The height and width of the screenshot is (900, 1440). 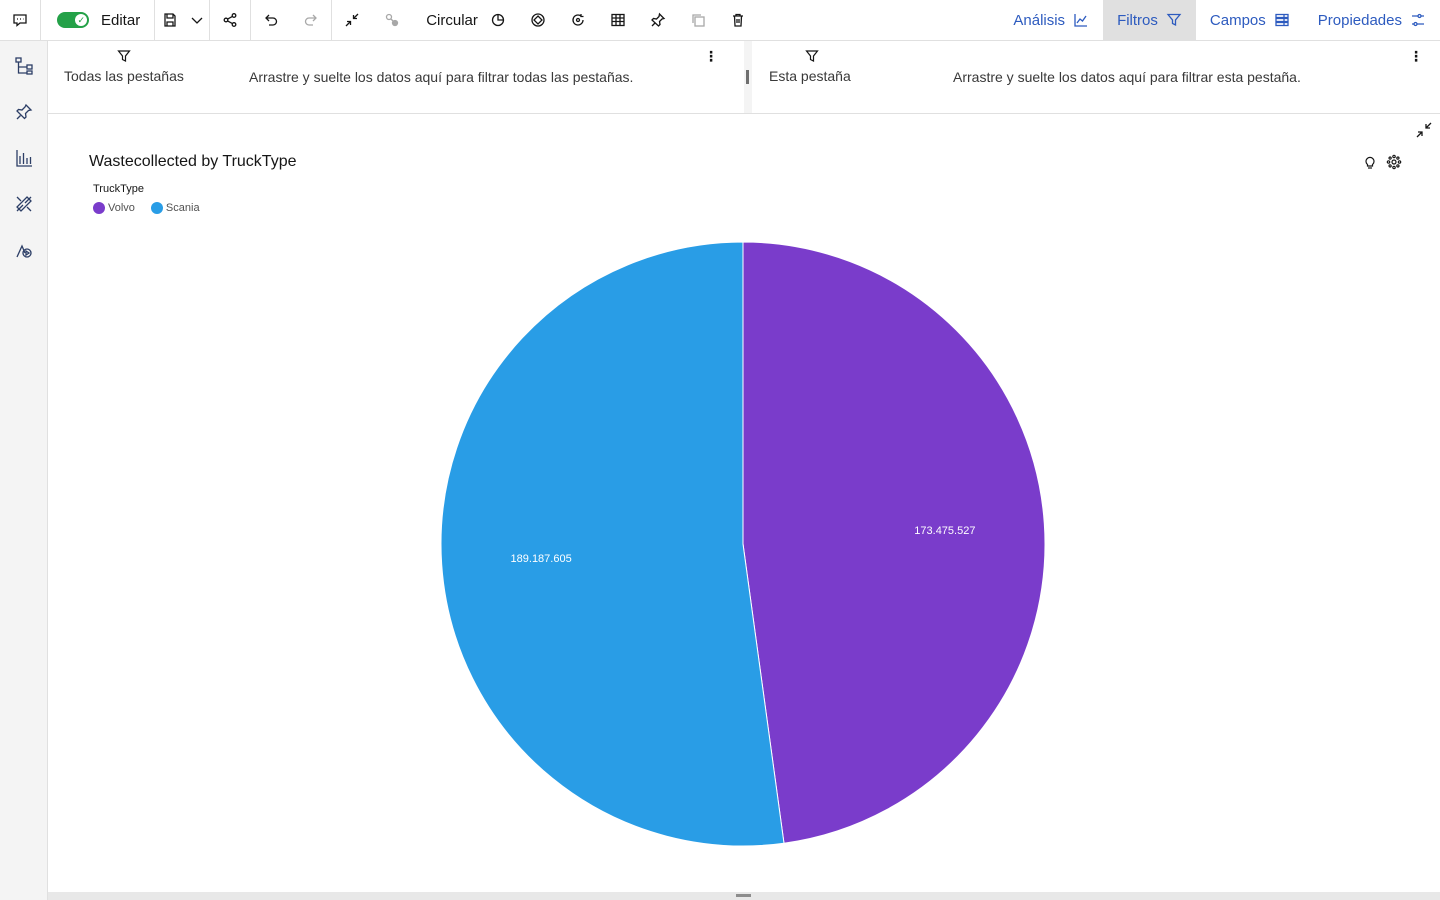 I want to click on save-dropdown-button, so click(x=197, y=20).